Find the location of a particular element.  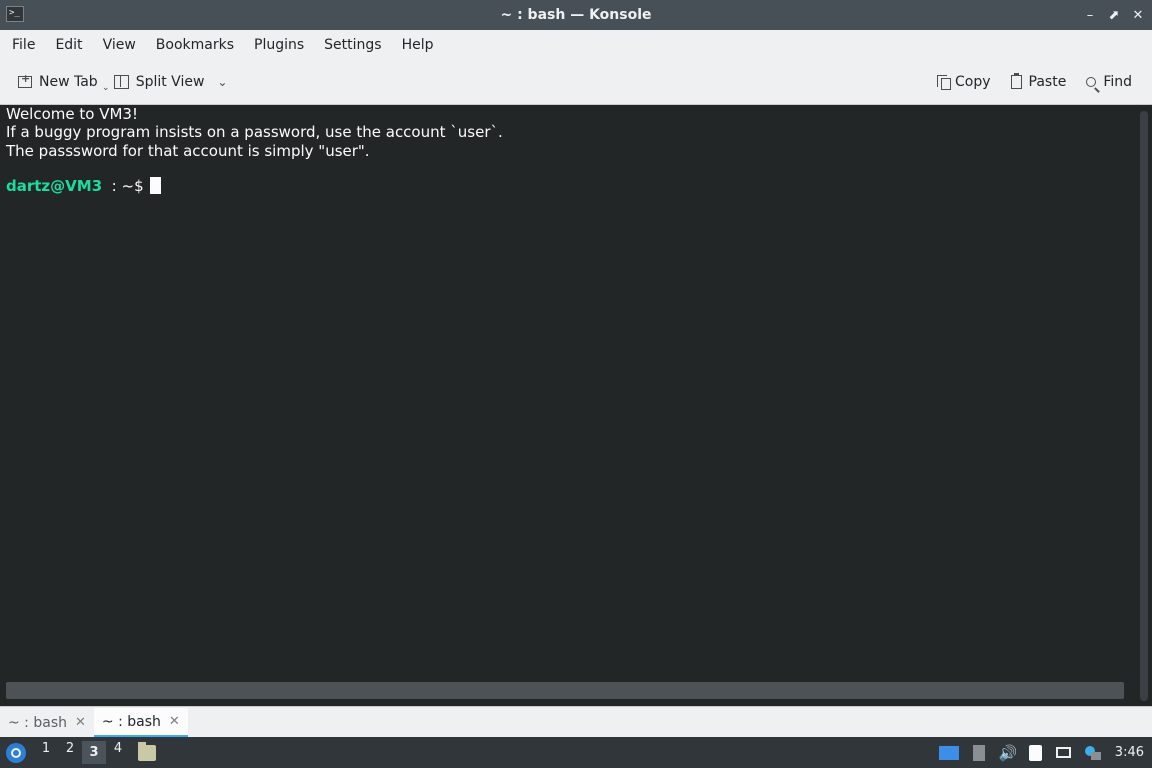

copy-label: Copy is located at coordinates (973, 82).